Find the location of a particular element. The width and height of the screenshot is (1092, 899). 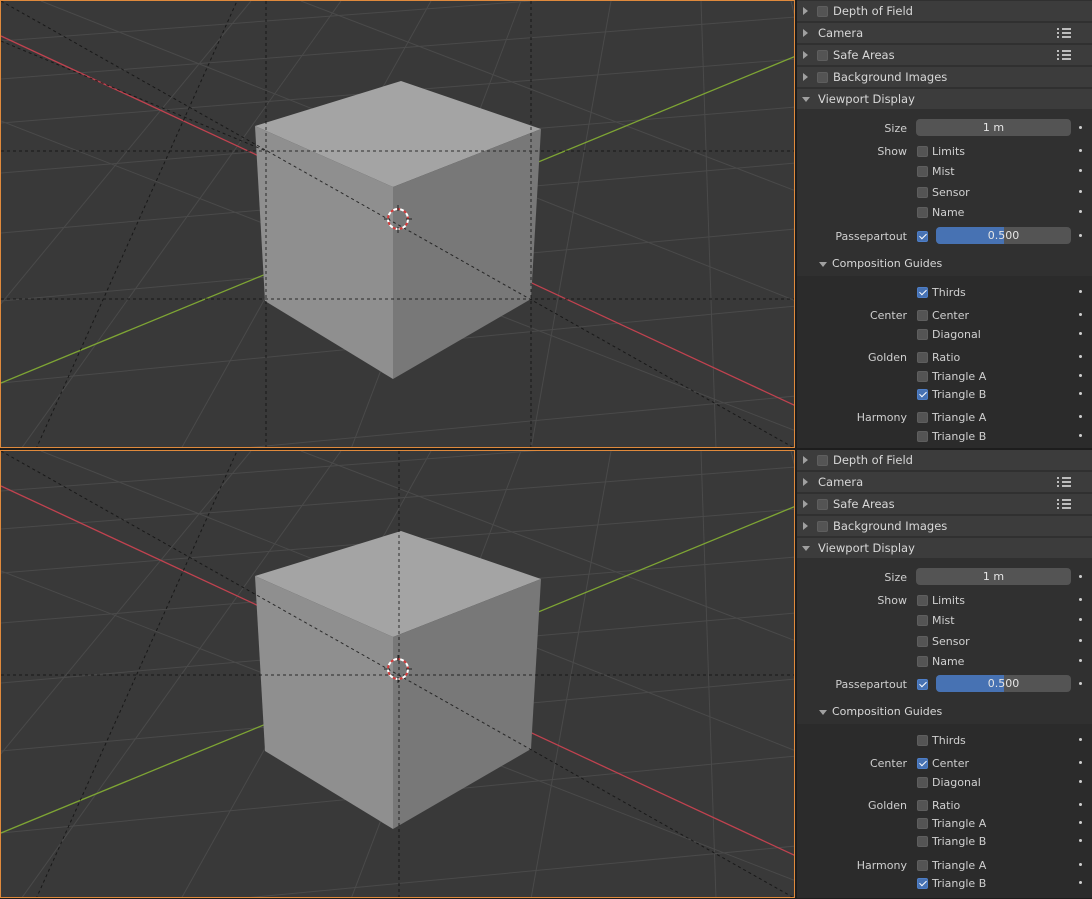

thirds-row: Thirds is located at coordinates (944, 292).